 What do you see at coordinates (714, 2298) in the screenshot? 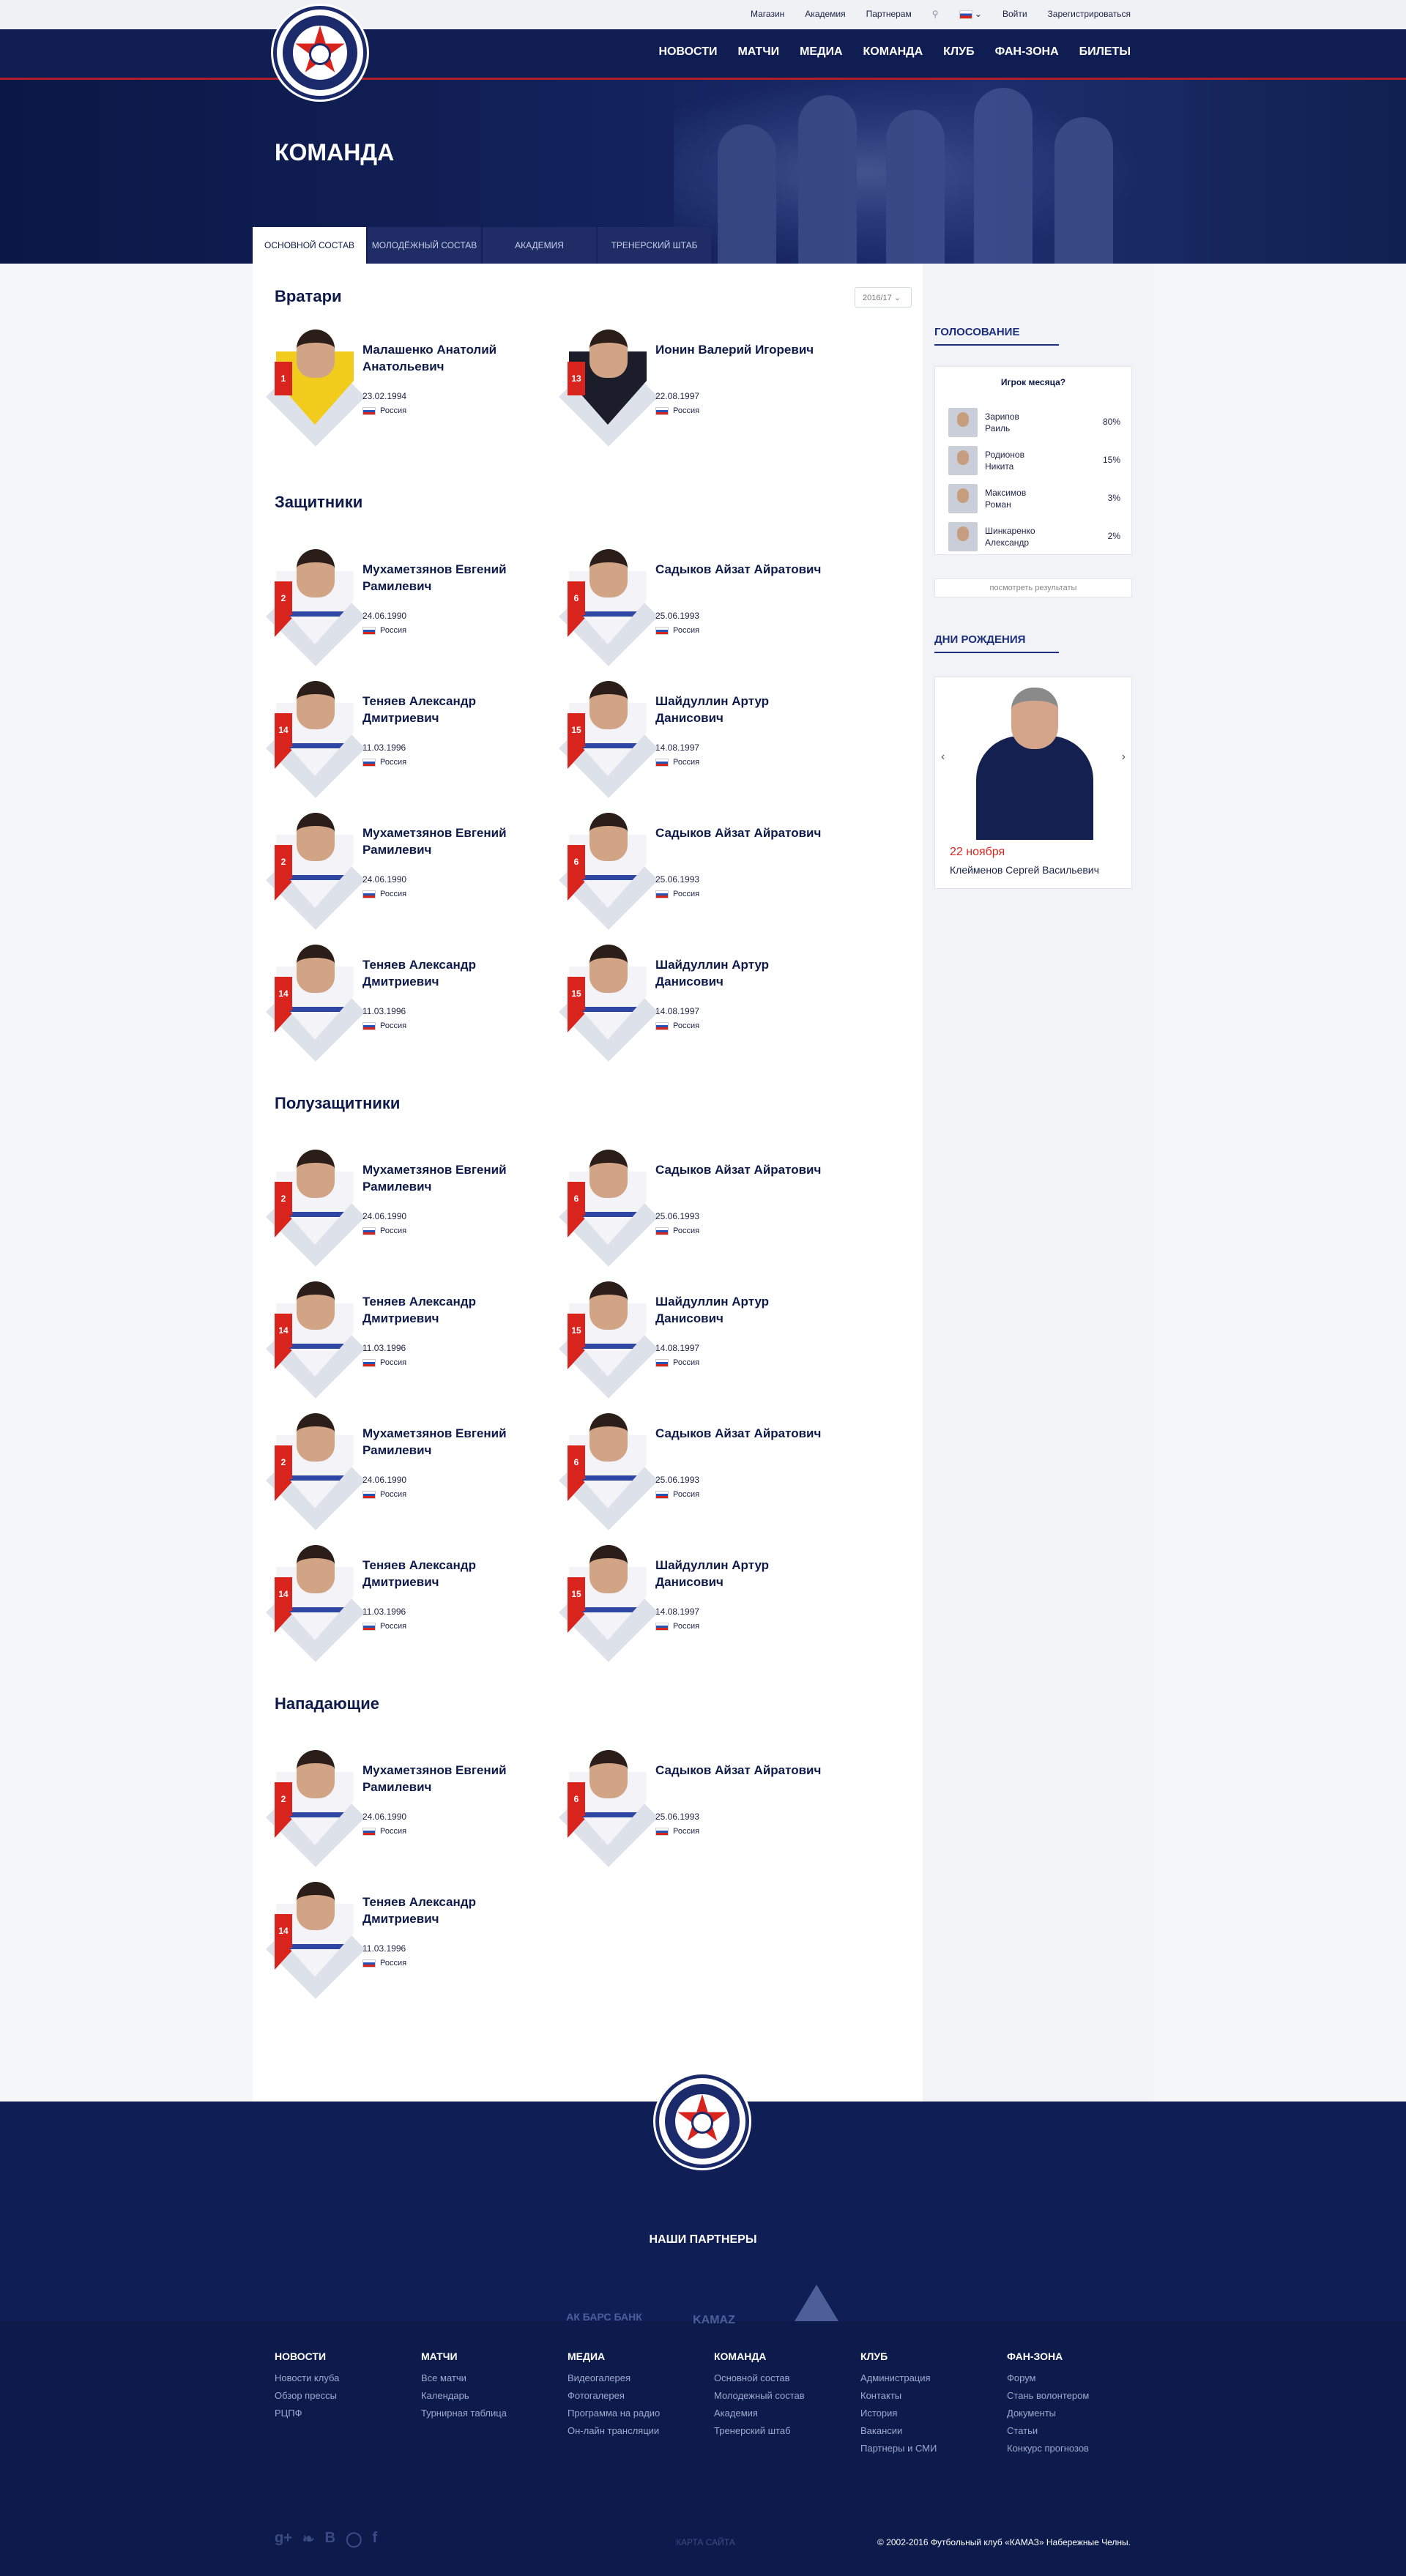
I see `partner-kamaz-logo: KAMAZ` at bounding box center [714, 2298].